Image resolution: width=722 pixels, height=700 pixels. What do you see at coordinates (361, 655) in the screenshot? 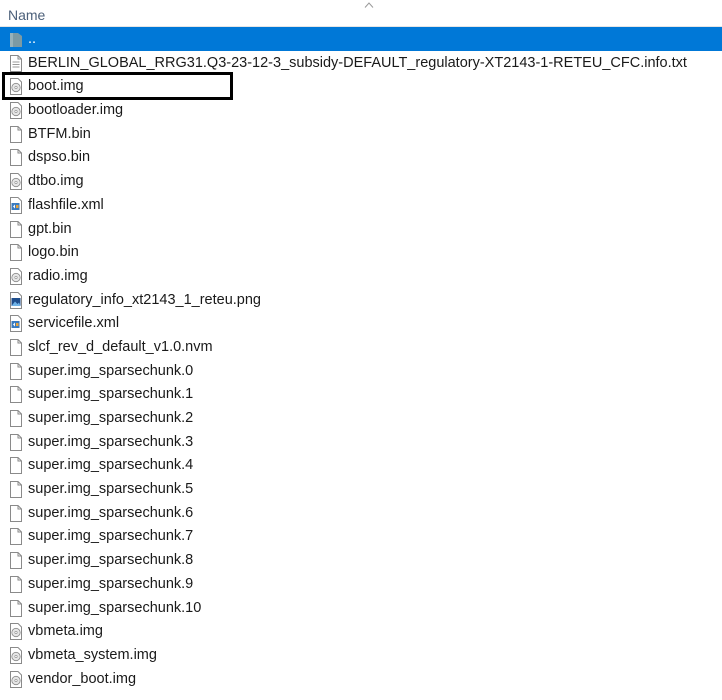
I see `file-row: vbmeta_system.img` at bounding box center [361, 655].